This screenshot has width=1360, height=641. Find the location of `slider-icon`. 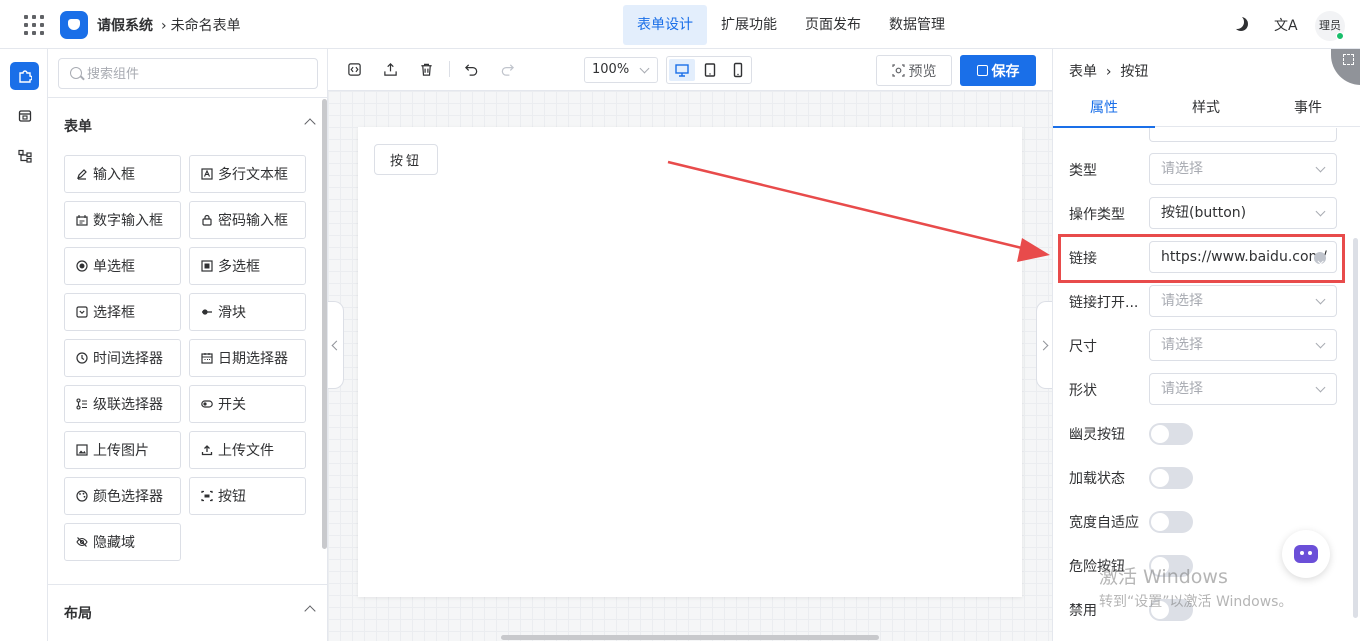

slider-icon is located at coordinates (207, 312).